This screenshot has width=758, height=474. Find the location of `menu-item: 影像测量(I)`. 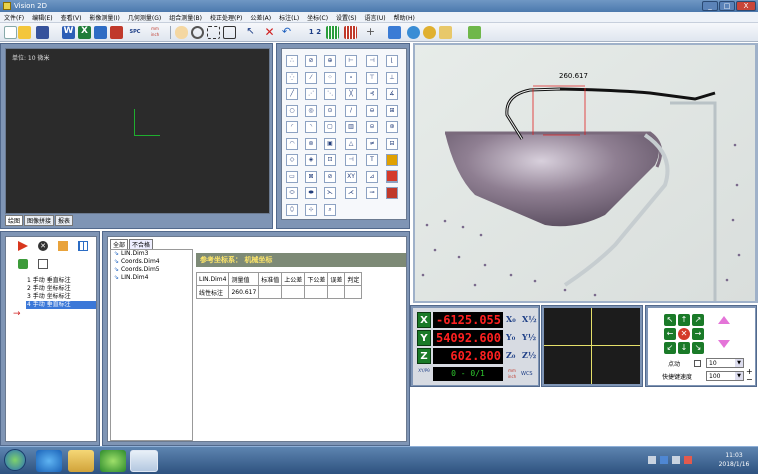

menu-item: 影像测量(I) is located at coordinates (104, 17).